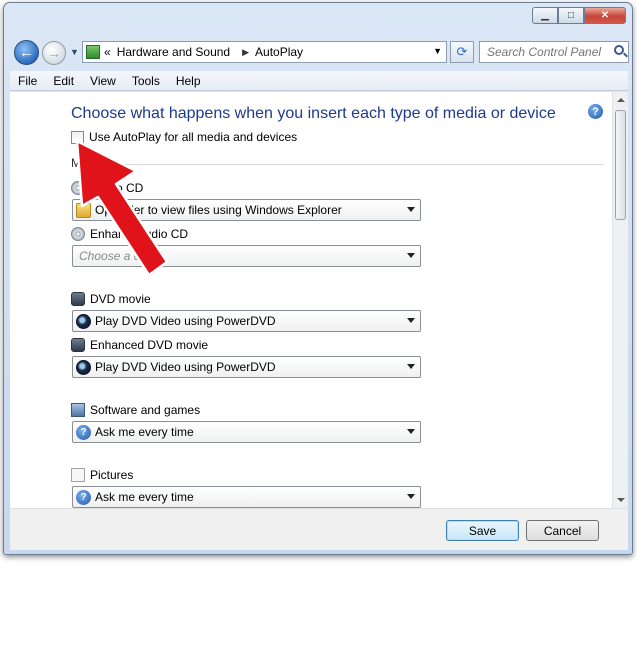 The height and width of the screenshot is (657, 637). What do you see at coordinates (146, 81) in the screenshot?
I see `menu-tools: Tools` at bounding box center [146, 81].